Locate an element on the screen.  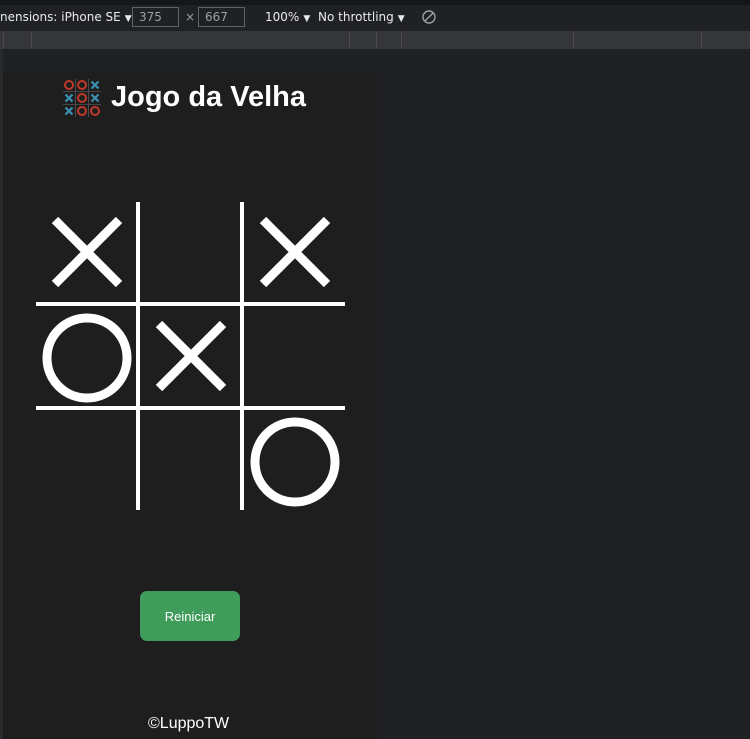
device-dimensions-dropdown: nensions: iPhone SE ▼ is located at coordinates (66, 17).